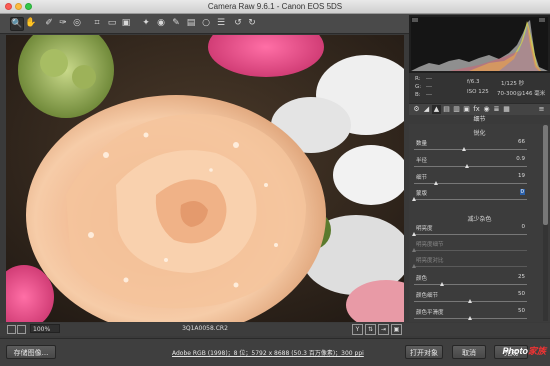 The height and width of the screenshot is (366, 550). Describe the element at coordinates (479, 44) in the screenshot. I see `histogram` at that location.